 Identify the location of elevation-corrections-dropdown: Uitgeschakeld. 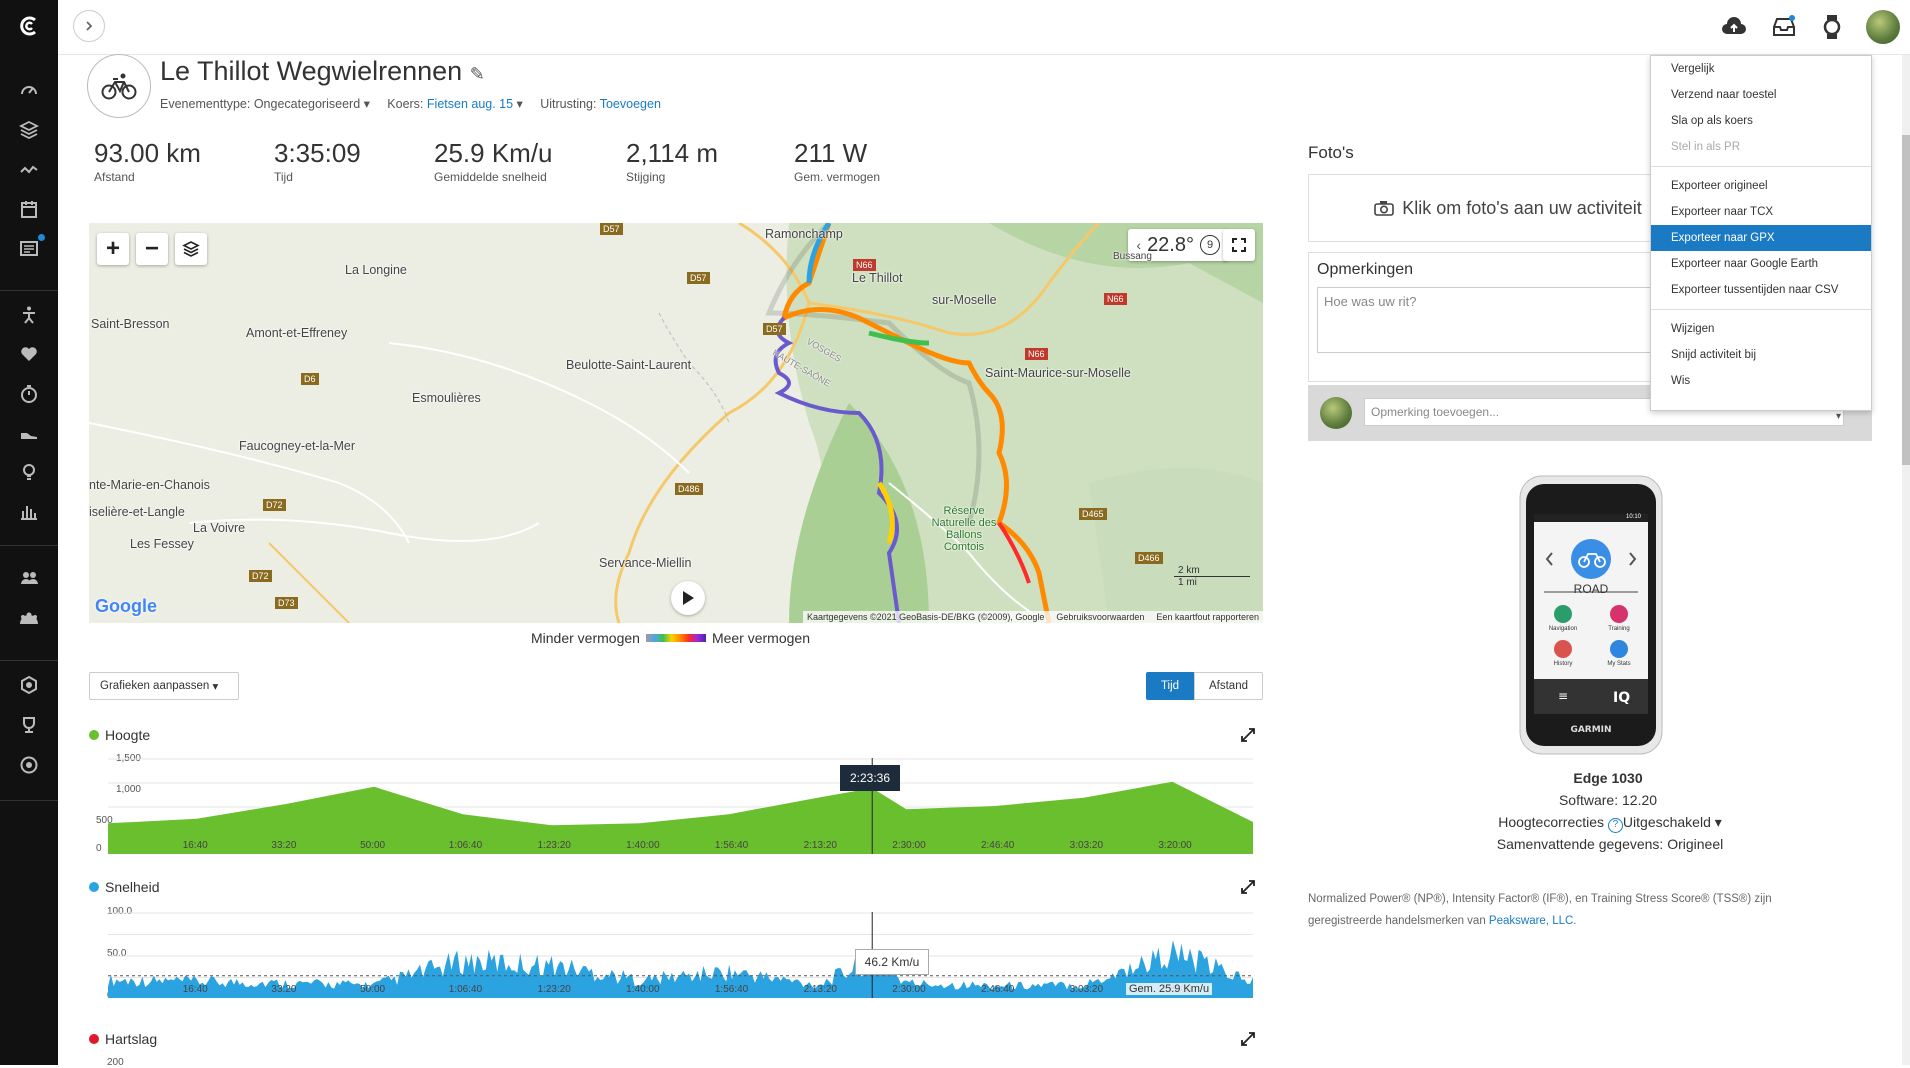
(1667, 822).